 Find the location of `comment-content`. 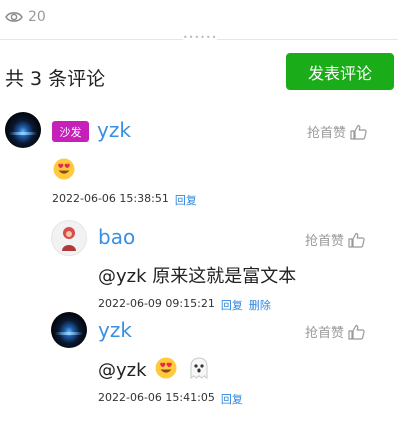

comment-content is located at coordinates (64, 171).